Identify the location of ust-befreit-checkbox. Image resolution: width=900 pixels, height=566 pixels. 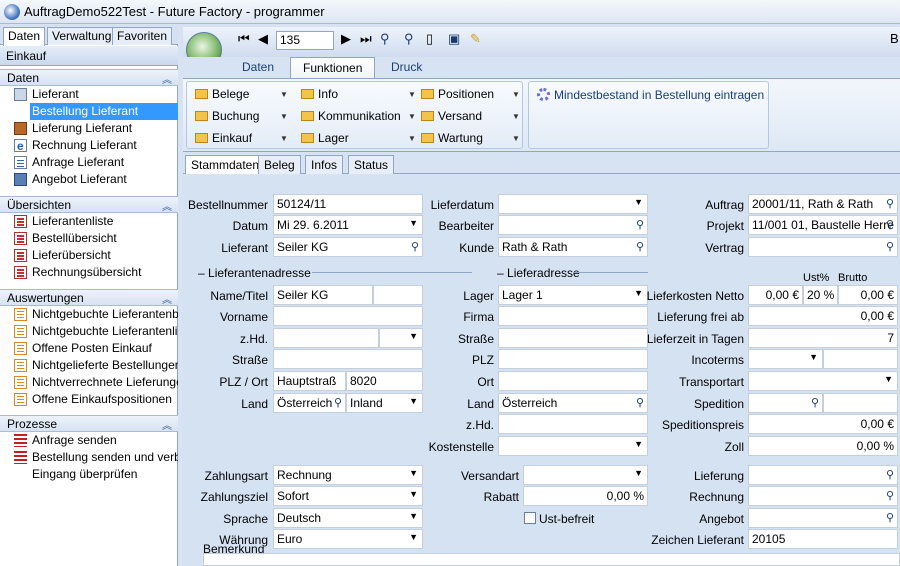
(530, 518).